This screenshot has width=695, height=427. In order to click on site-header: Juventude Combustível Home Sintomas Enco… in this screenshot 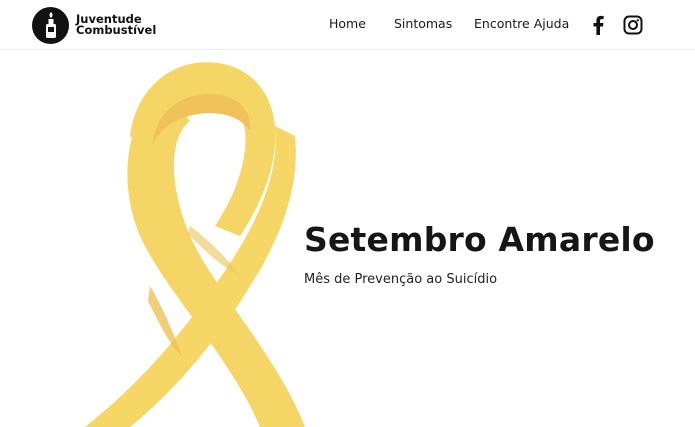, I will do `click(347, 25)`.